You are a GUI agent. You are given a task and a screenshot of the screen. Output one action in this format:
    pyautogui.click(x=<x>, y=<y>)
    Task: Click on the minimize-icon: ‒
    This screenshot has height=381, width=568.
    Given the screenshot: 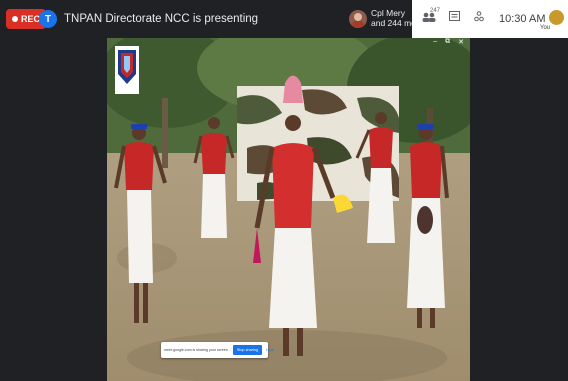 What is the action you would take?
    pyautogui.click(x=435, y=42)
    